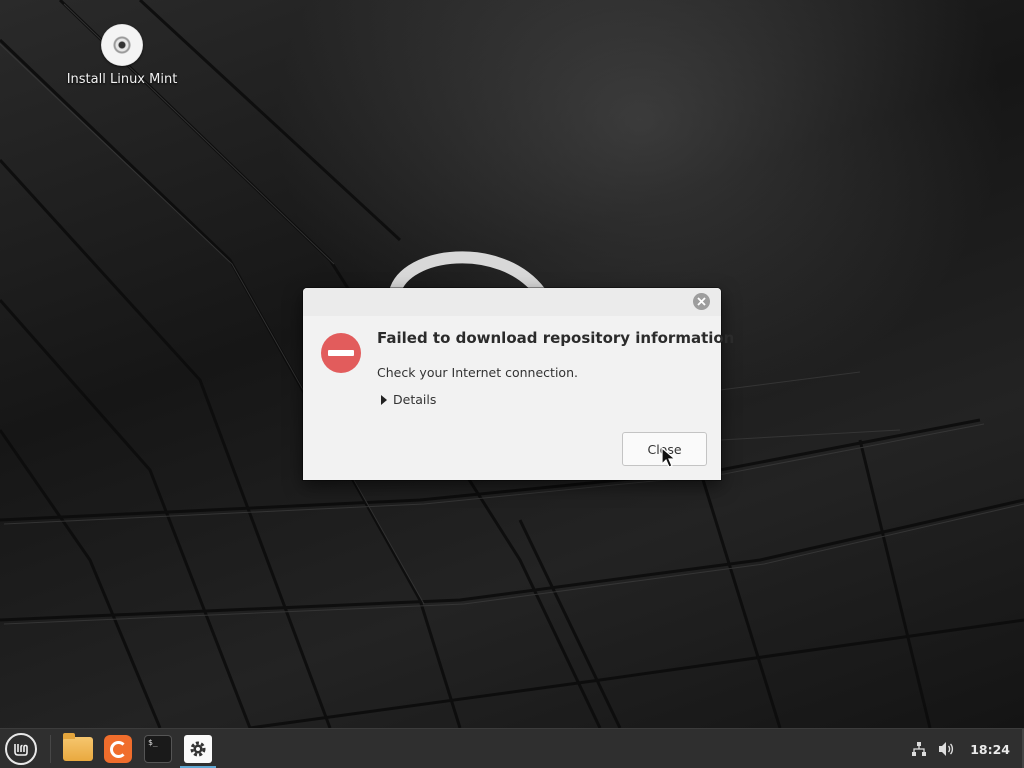 This screenshot has height=768, width=1024. I want to click on desktop-icon-label: Install Linux Mint, so click(122, 79).